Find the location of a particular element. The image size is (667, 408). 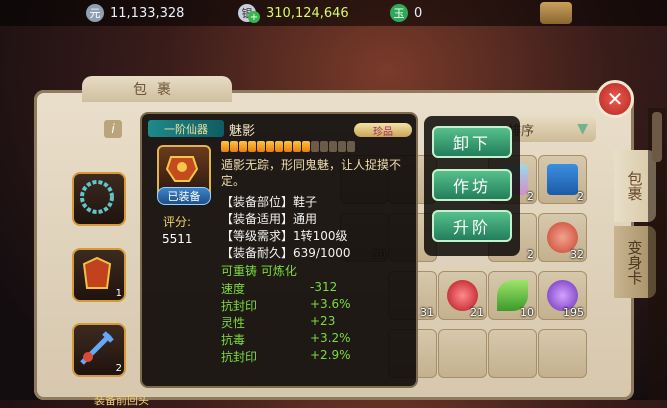

rarity-badge: 珍品 is located at coordinates (383, 130).